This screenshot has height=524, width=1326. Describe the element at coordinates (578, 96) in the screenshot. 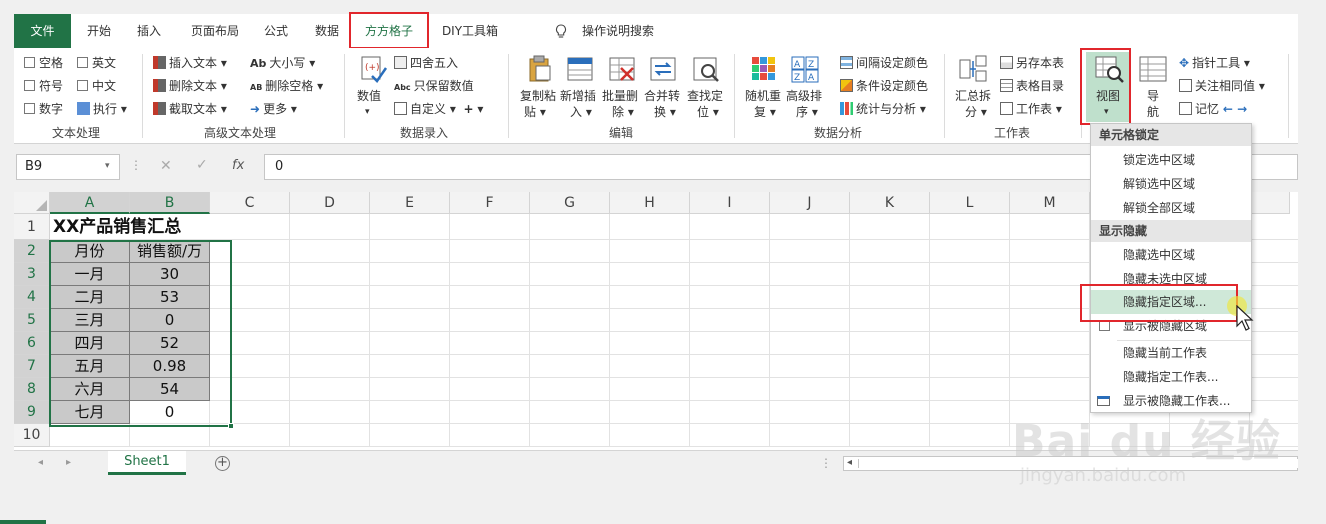

I see `add-insert-button: 新增插` at that location.